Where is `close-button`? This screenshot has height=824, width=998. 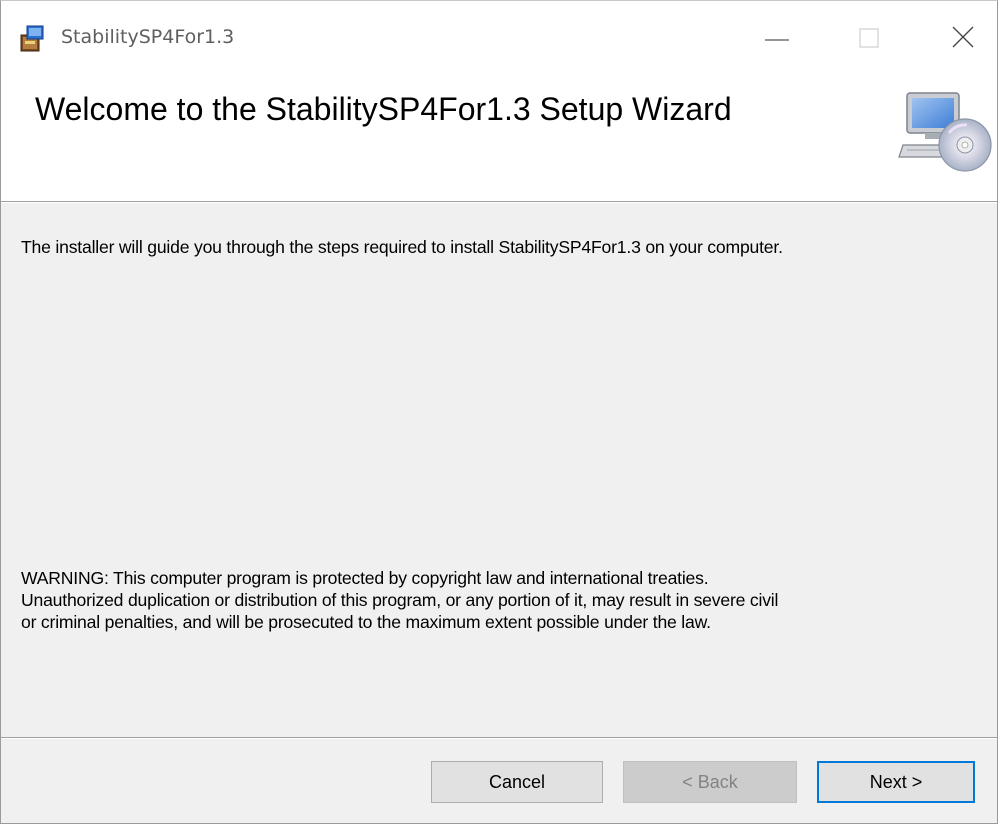
close-button is located at coordinates (963, 39).